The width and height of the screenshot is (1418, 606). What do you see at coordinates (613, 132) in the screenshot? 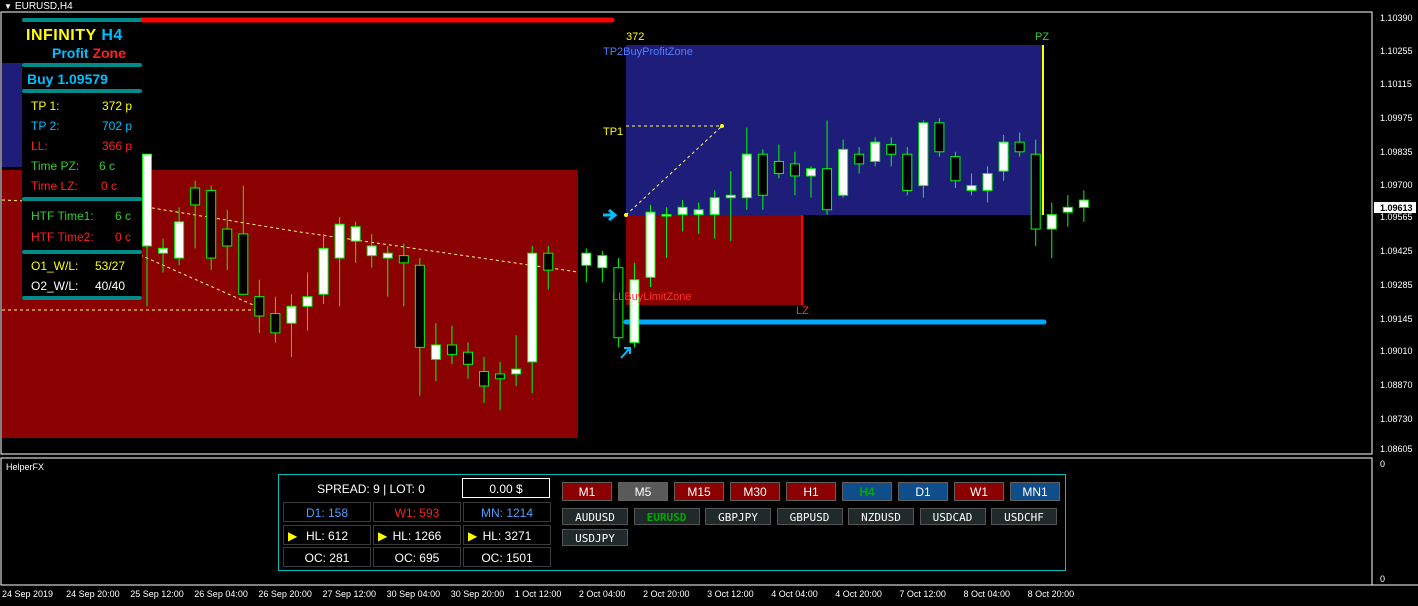
I see `tp1-label: TP1` at bounding box center [613, 132].